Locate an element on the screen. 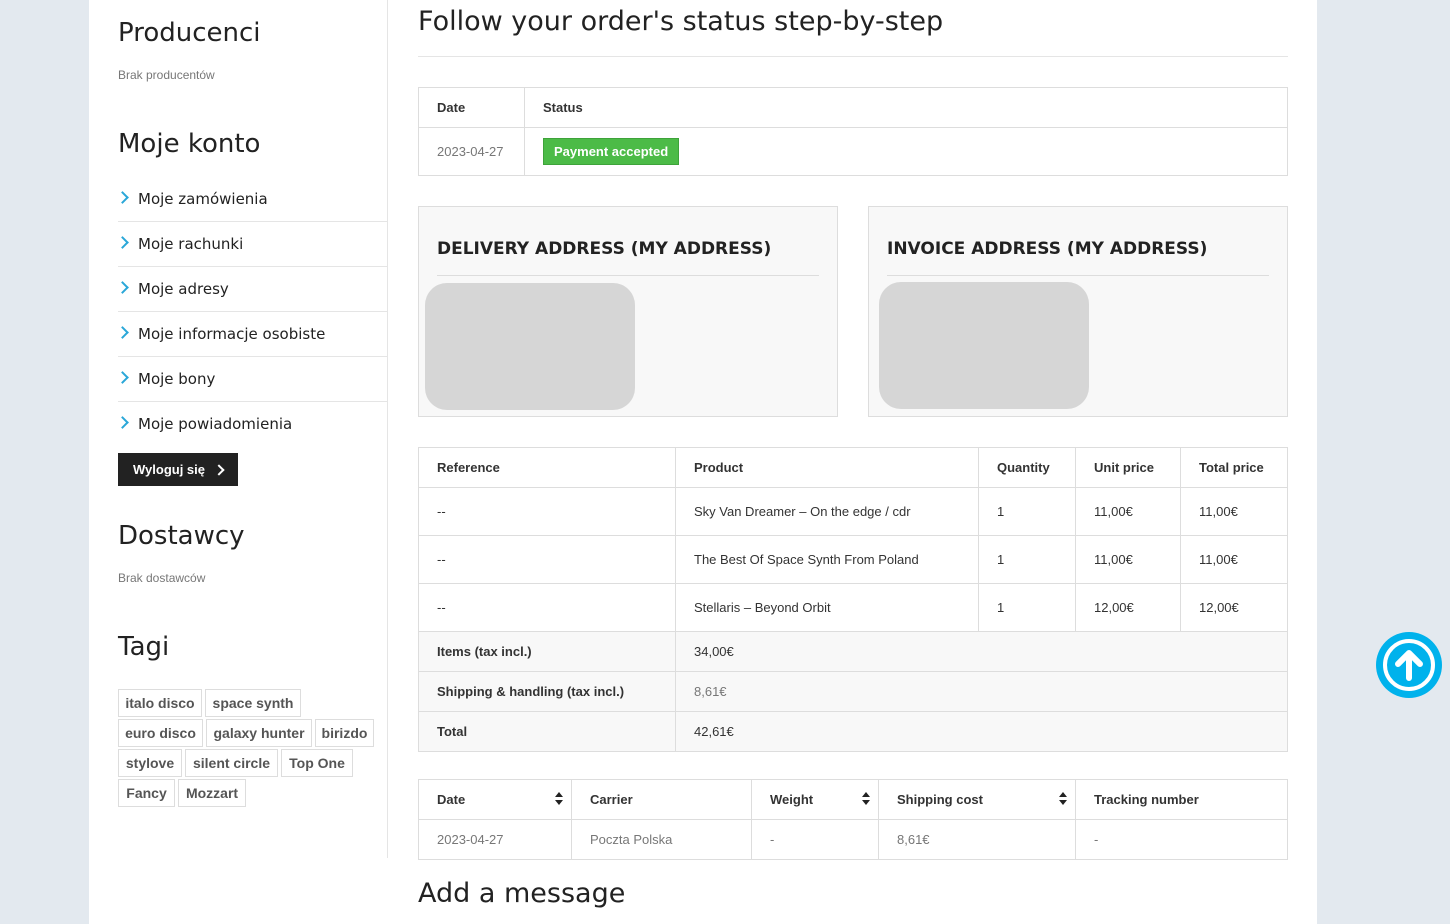 The width and height of the screenshot is (1450, 924). account-item-label: Moje rachunki is located at coordinates (191, 244).